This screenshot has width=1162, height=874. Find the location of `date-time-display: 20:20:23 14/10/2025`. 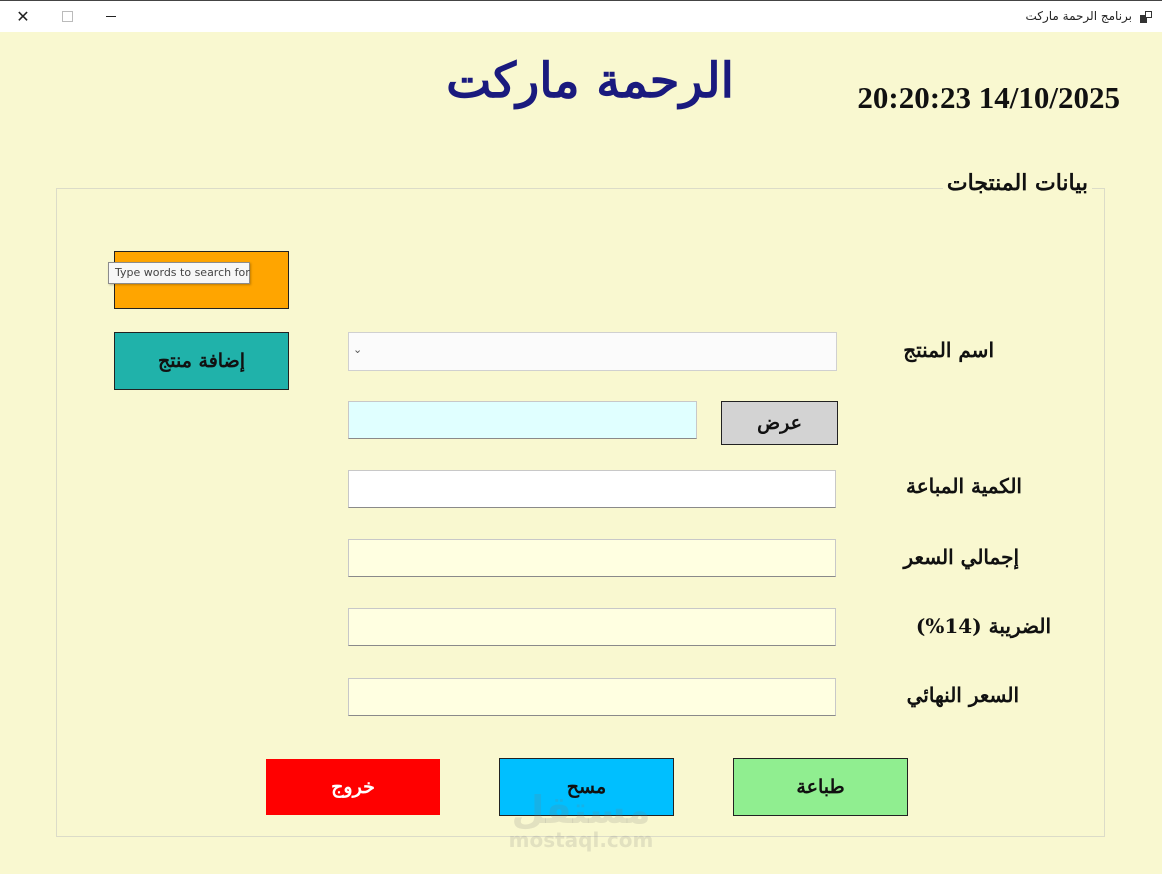

date-time-display: 20:20:23 14/10/2025 is located at coordinates (988, 97).